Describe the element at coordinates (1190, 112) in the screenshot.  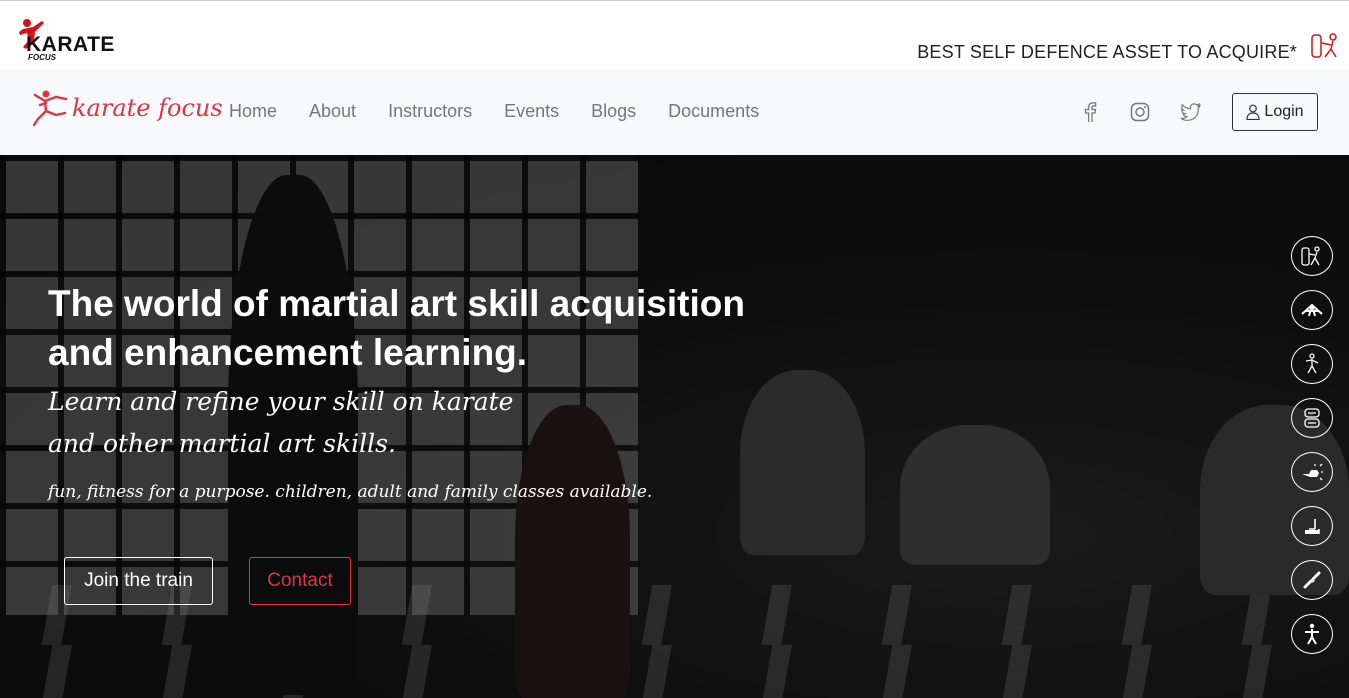
I see `twitter-icon` at that location.